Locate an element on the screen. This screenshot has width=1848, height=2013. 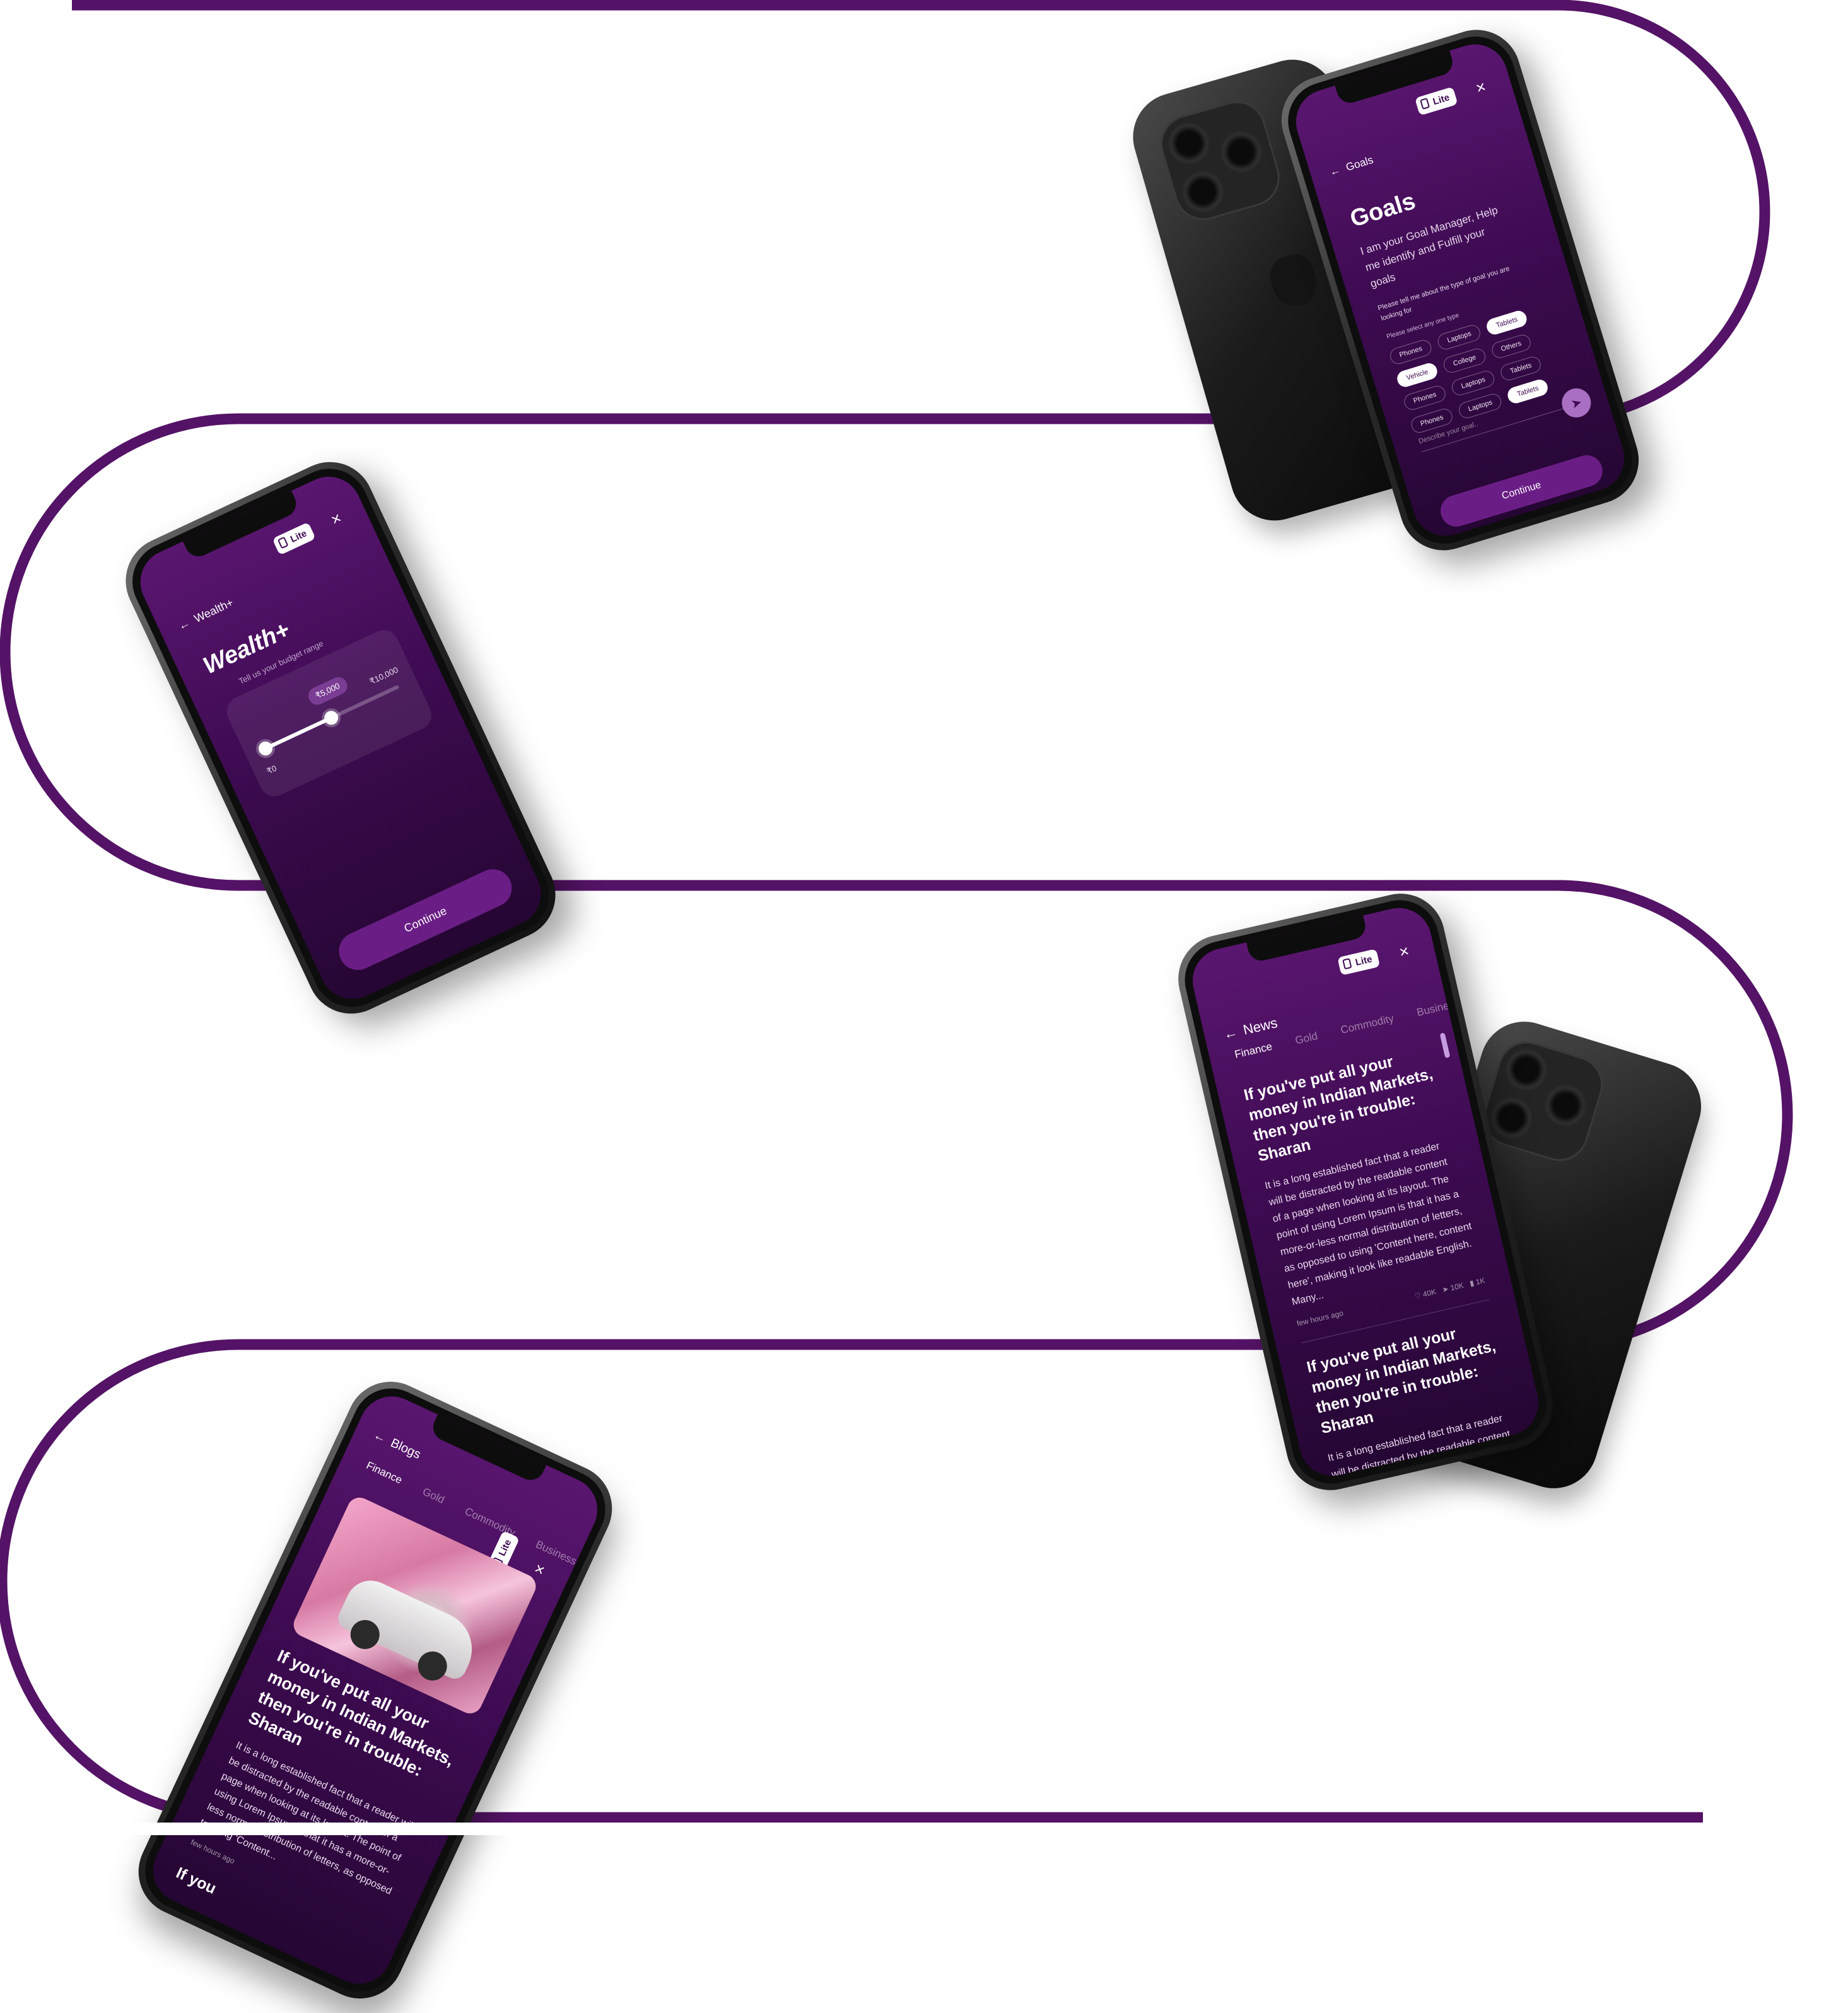
goal-chip: Vehicle is located at coordinates (1417, 375).